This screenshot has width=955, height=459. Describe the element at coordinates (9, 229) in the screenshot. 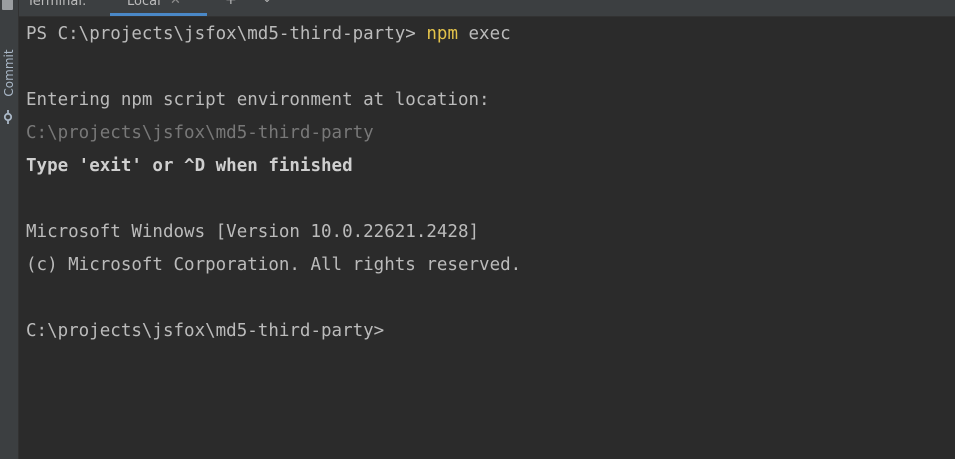

I see `left-tool-strip: Commit` at that location.